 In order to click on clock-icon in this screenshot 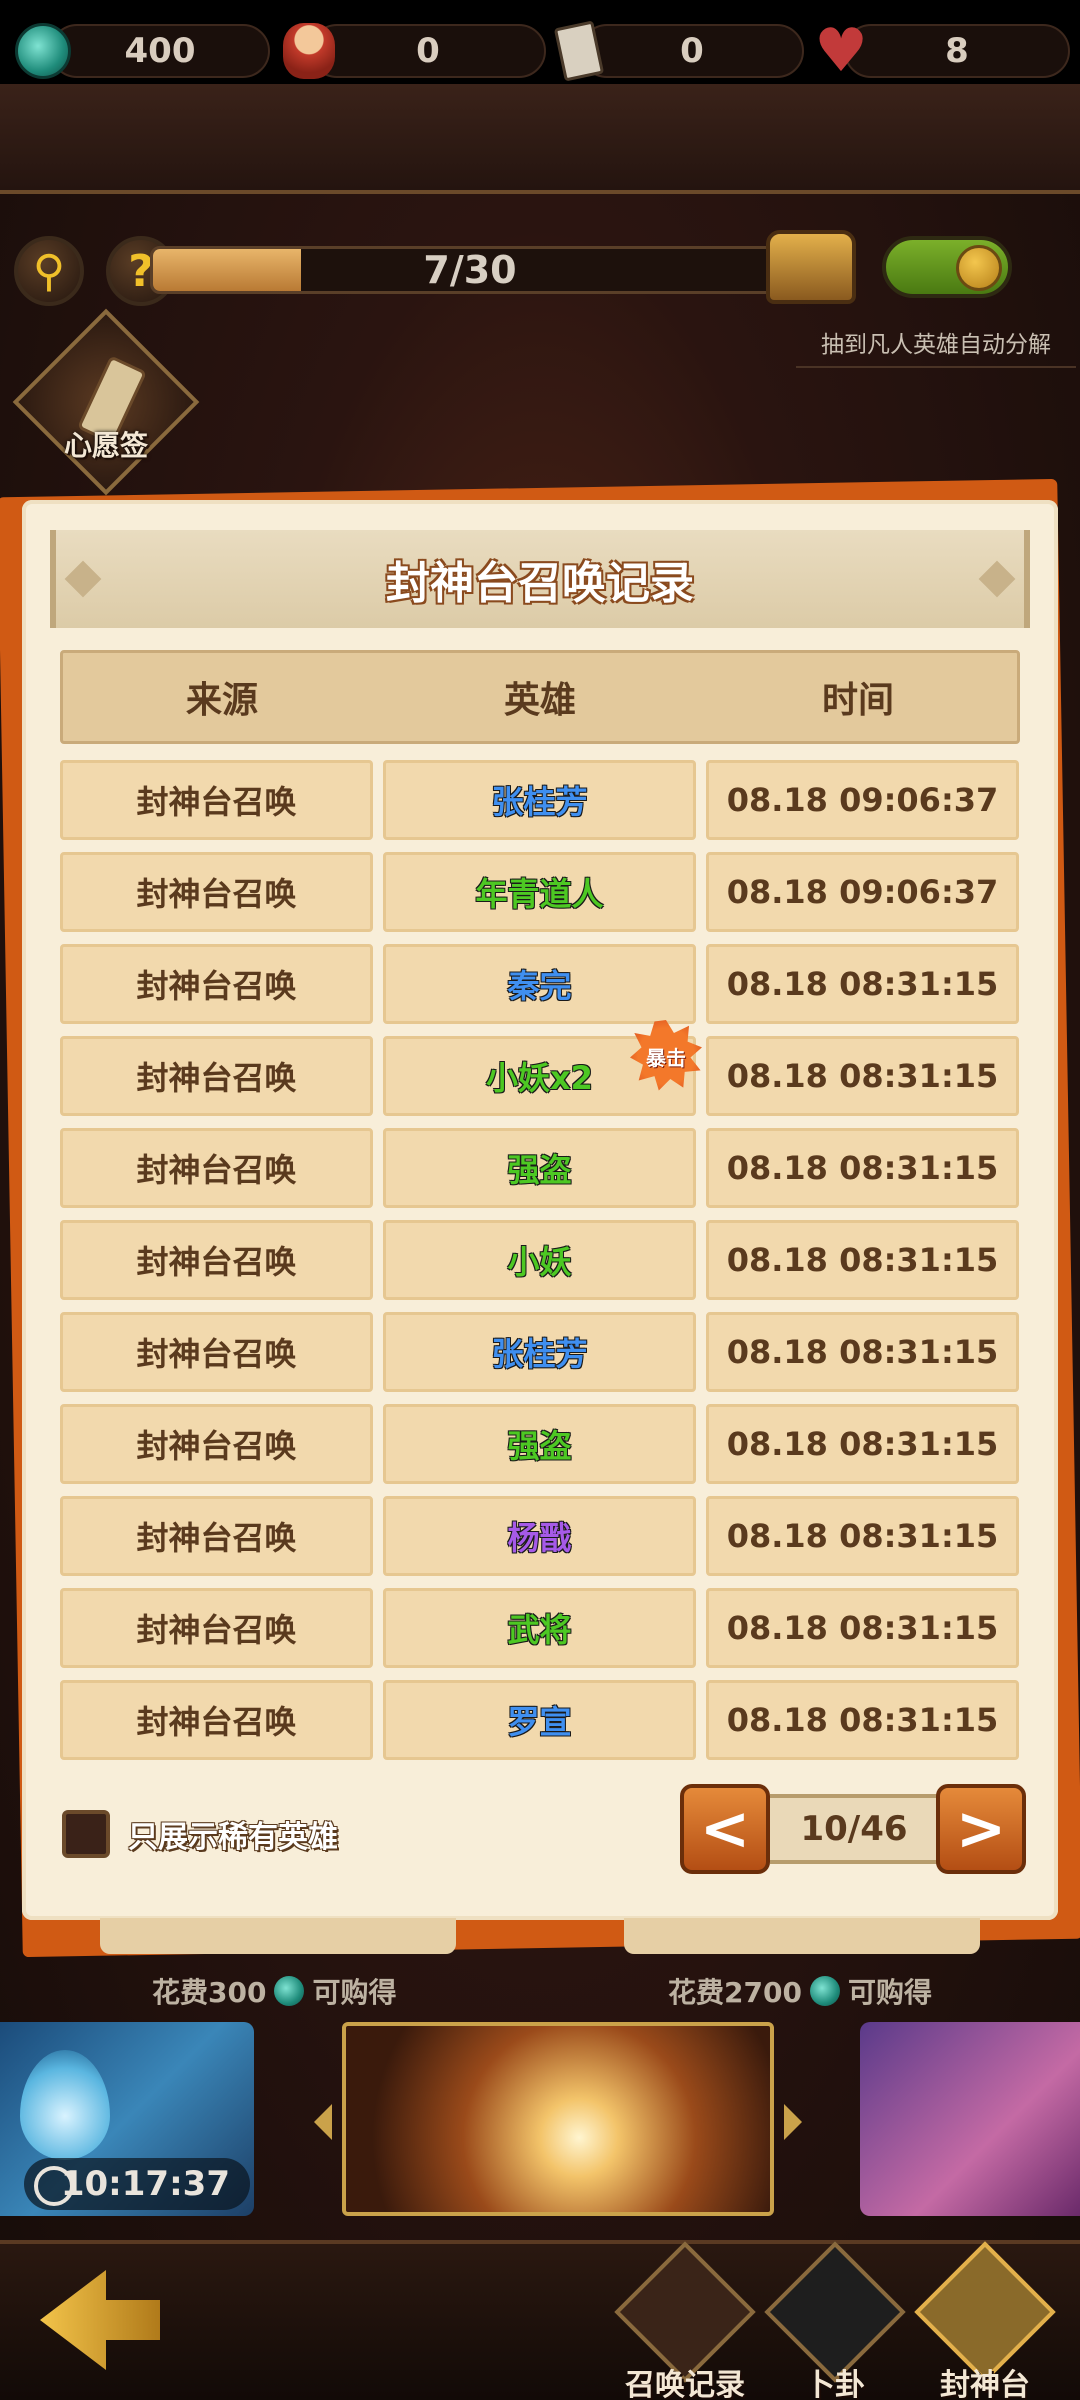, I will do `click(54, 2186)`.